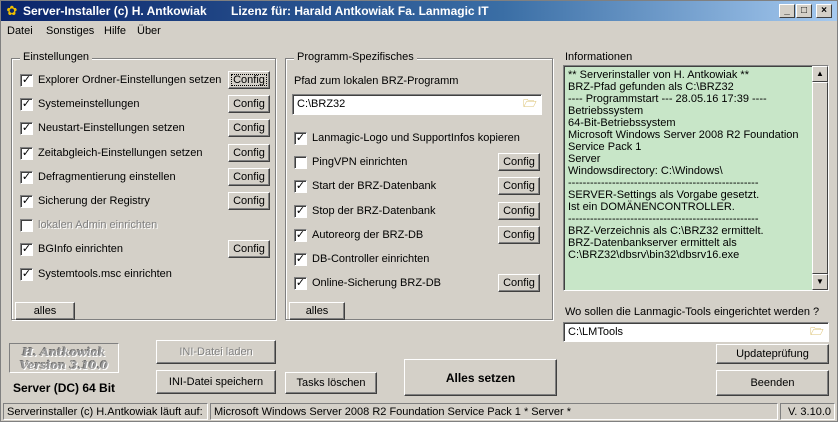 Image resolution: width=838 pixels, height=422 pixels. What do you see at coordinates (355, 57) in the screenshot?
I see `program-group-title: Programm-Spezifisches` at bounding box center [355, 57].